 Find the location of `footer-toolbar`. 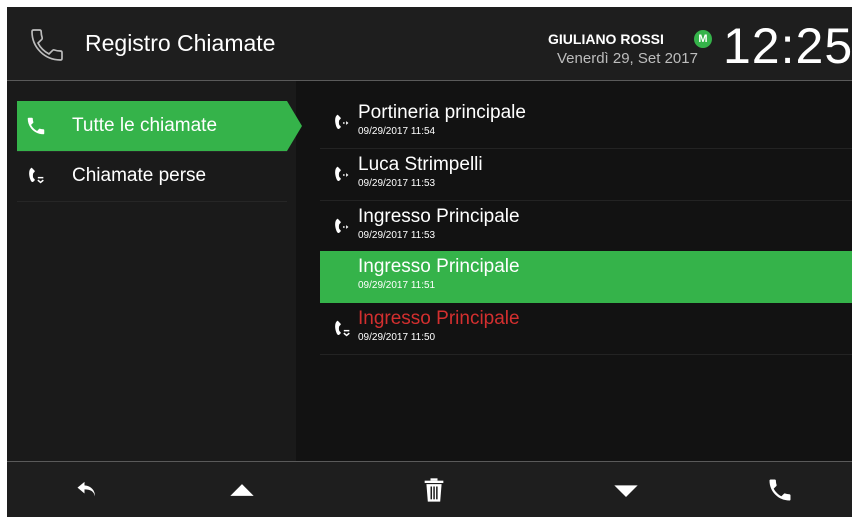

footer-toolbar is located at coordinates (429, 489).